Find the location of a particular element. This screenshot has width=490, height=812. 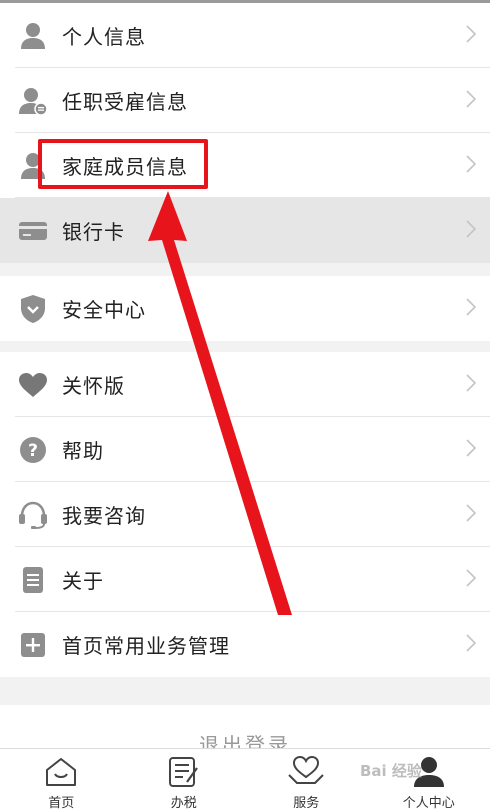

menu-item-label: 关于 is located at coordinates (83, 579).